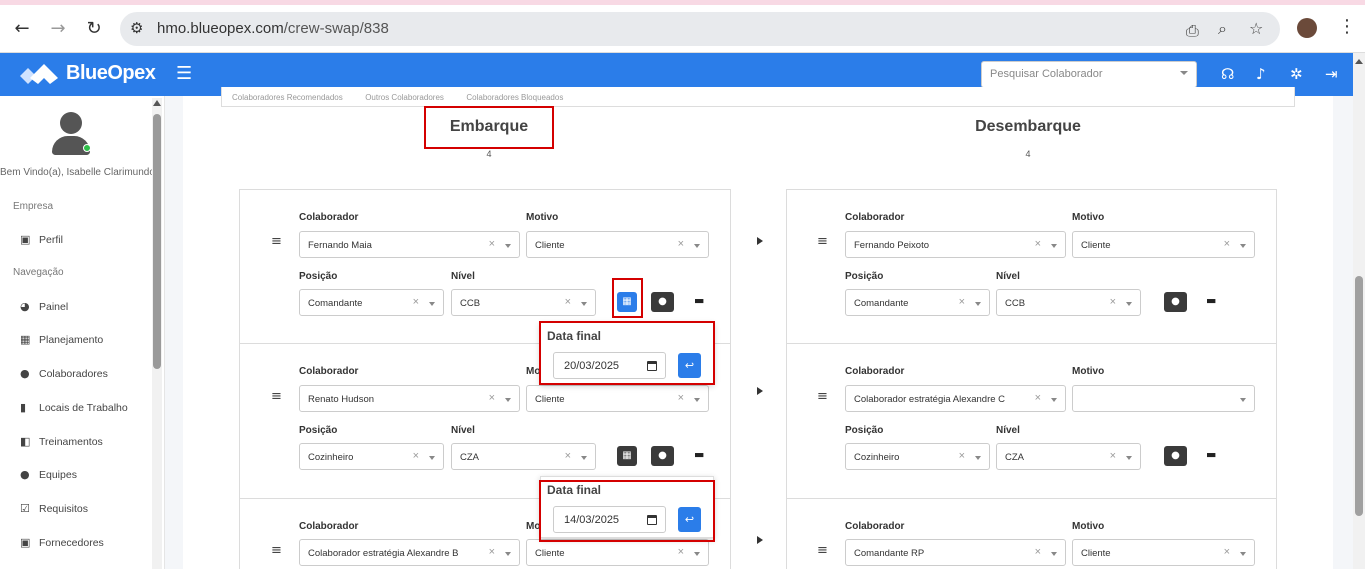 Image resolution: width=1365 pixels, height=569 pixels. I want to click on main-scrollbar, so click(1359, 311).